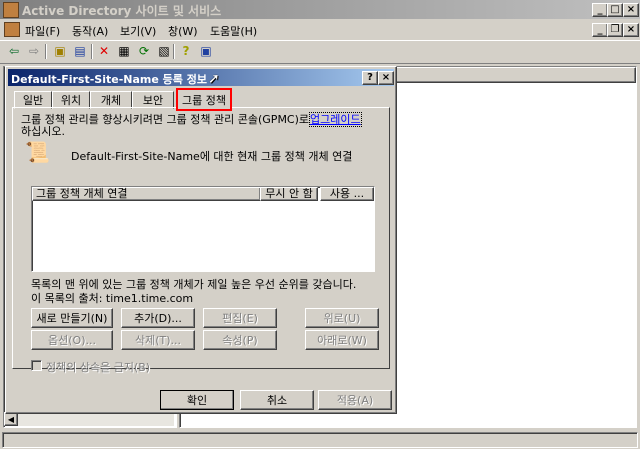  Describe the element at coordinates (183, 31) in the screenshot. I see `menu-window: 창(W)` at that location.